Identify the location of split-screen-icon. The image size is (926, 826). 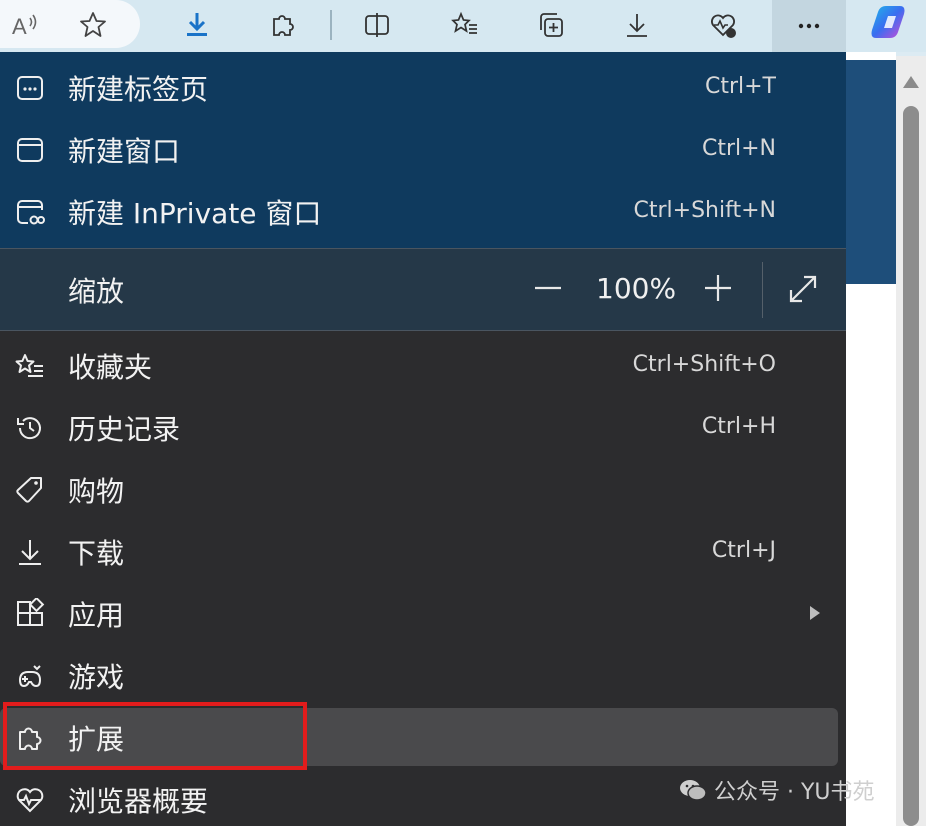
(377, 25).